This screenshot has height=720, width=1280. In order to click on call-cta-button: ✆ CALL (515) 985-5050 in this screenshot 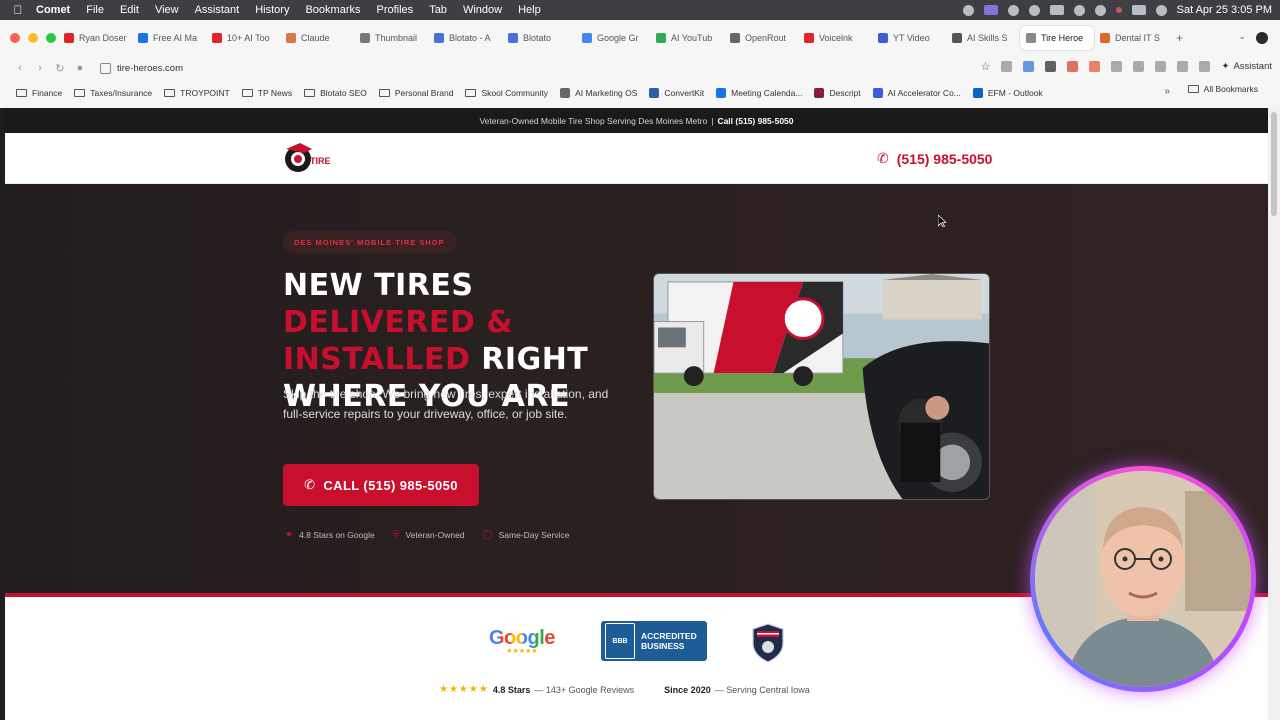, I will do `click(381, 485)`.